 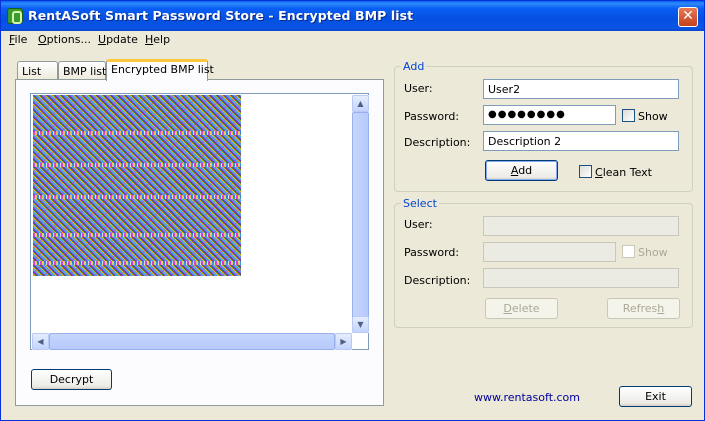 I want to click on menu-options-accel: O, so click(x=42, y=39).